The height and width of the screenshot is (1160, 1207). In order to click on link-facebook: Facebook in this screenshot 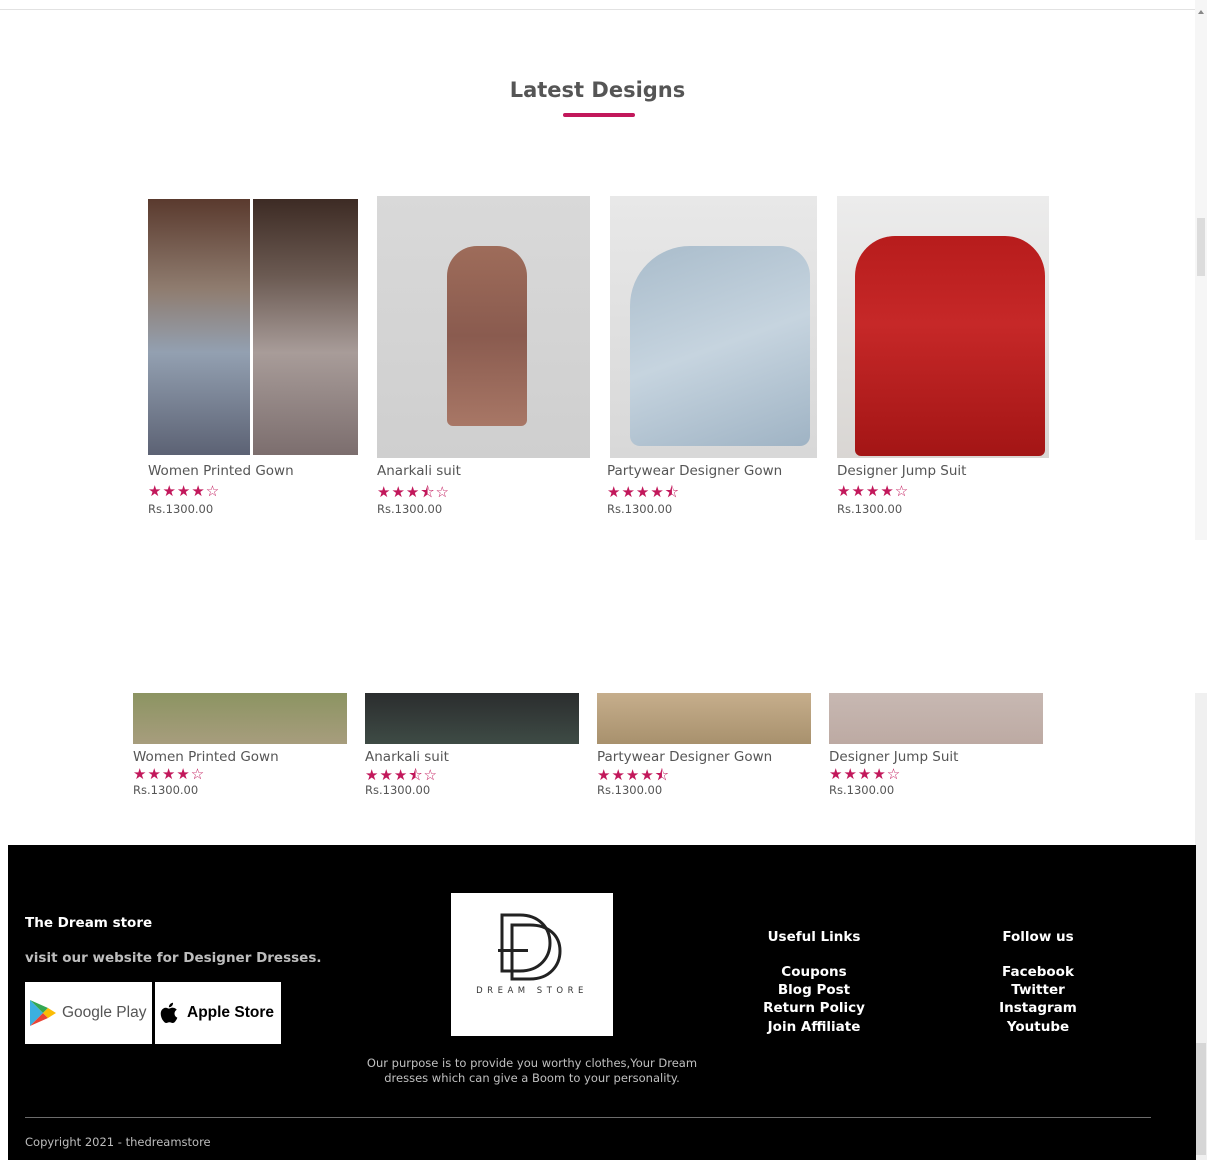, I will do `click(1038, 972)`.